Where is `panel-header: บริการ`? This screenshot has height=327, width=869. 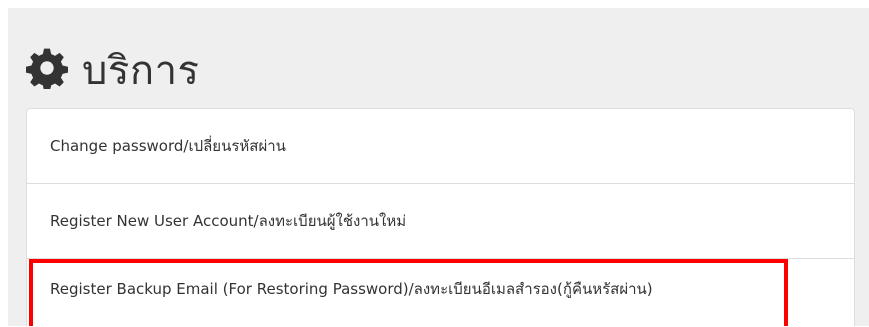
panel-header: บริการ is located at coordinates (113, 68).